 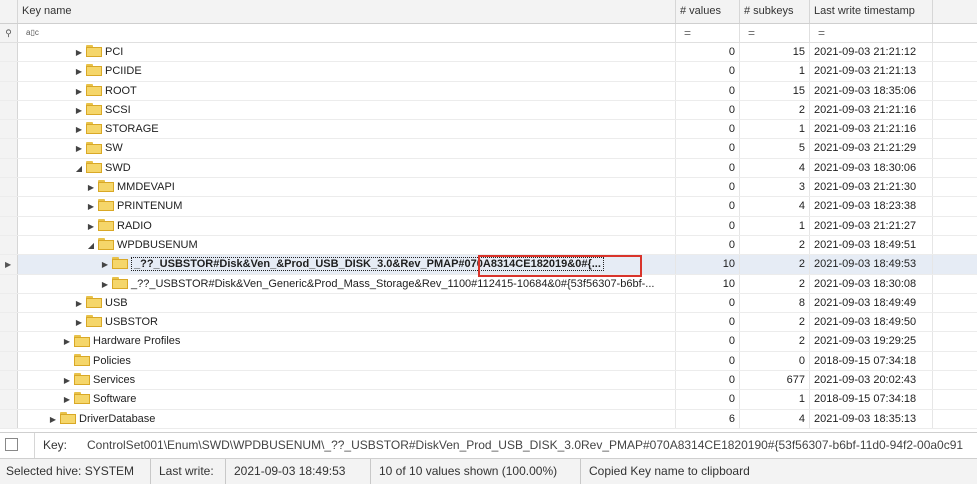 What do you see at coordinates (708, 33) in the screenshot?
I see `filter-values: =` at bounding box center [708, 33].